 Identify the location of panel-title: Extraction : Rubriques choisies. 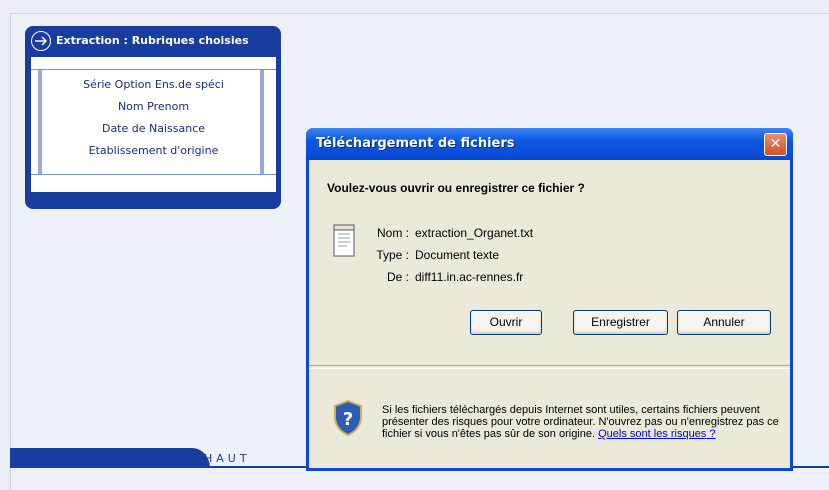
(152, 40).